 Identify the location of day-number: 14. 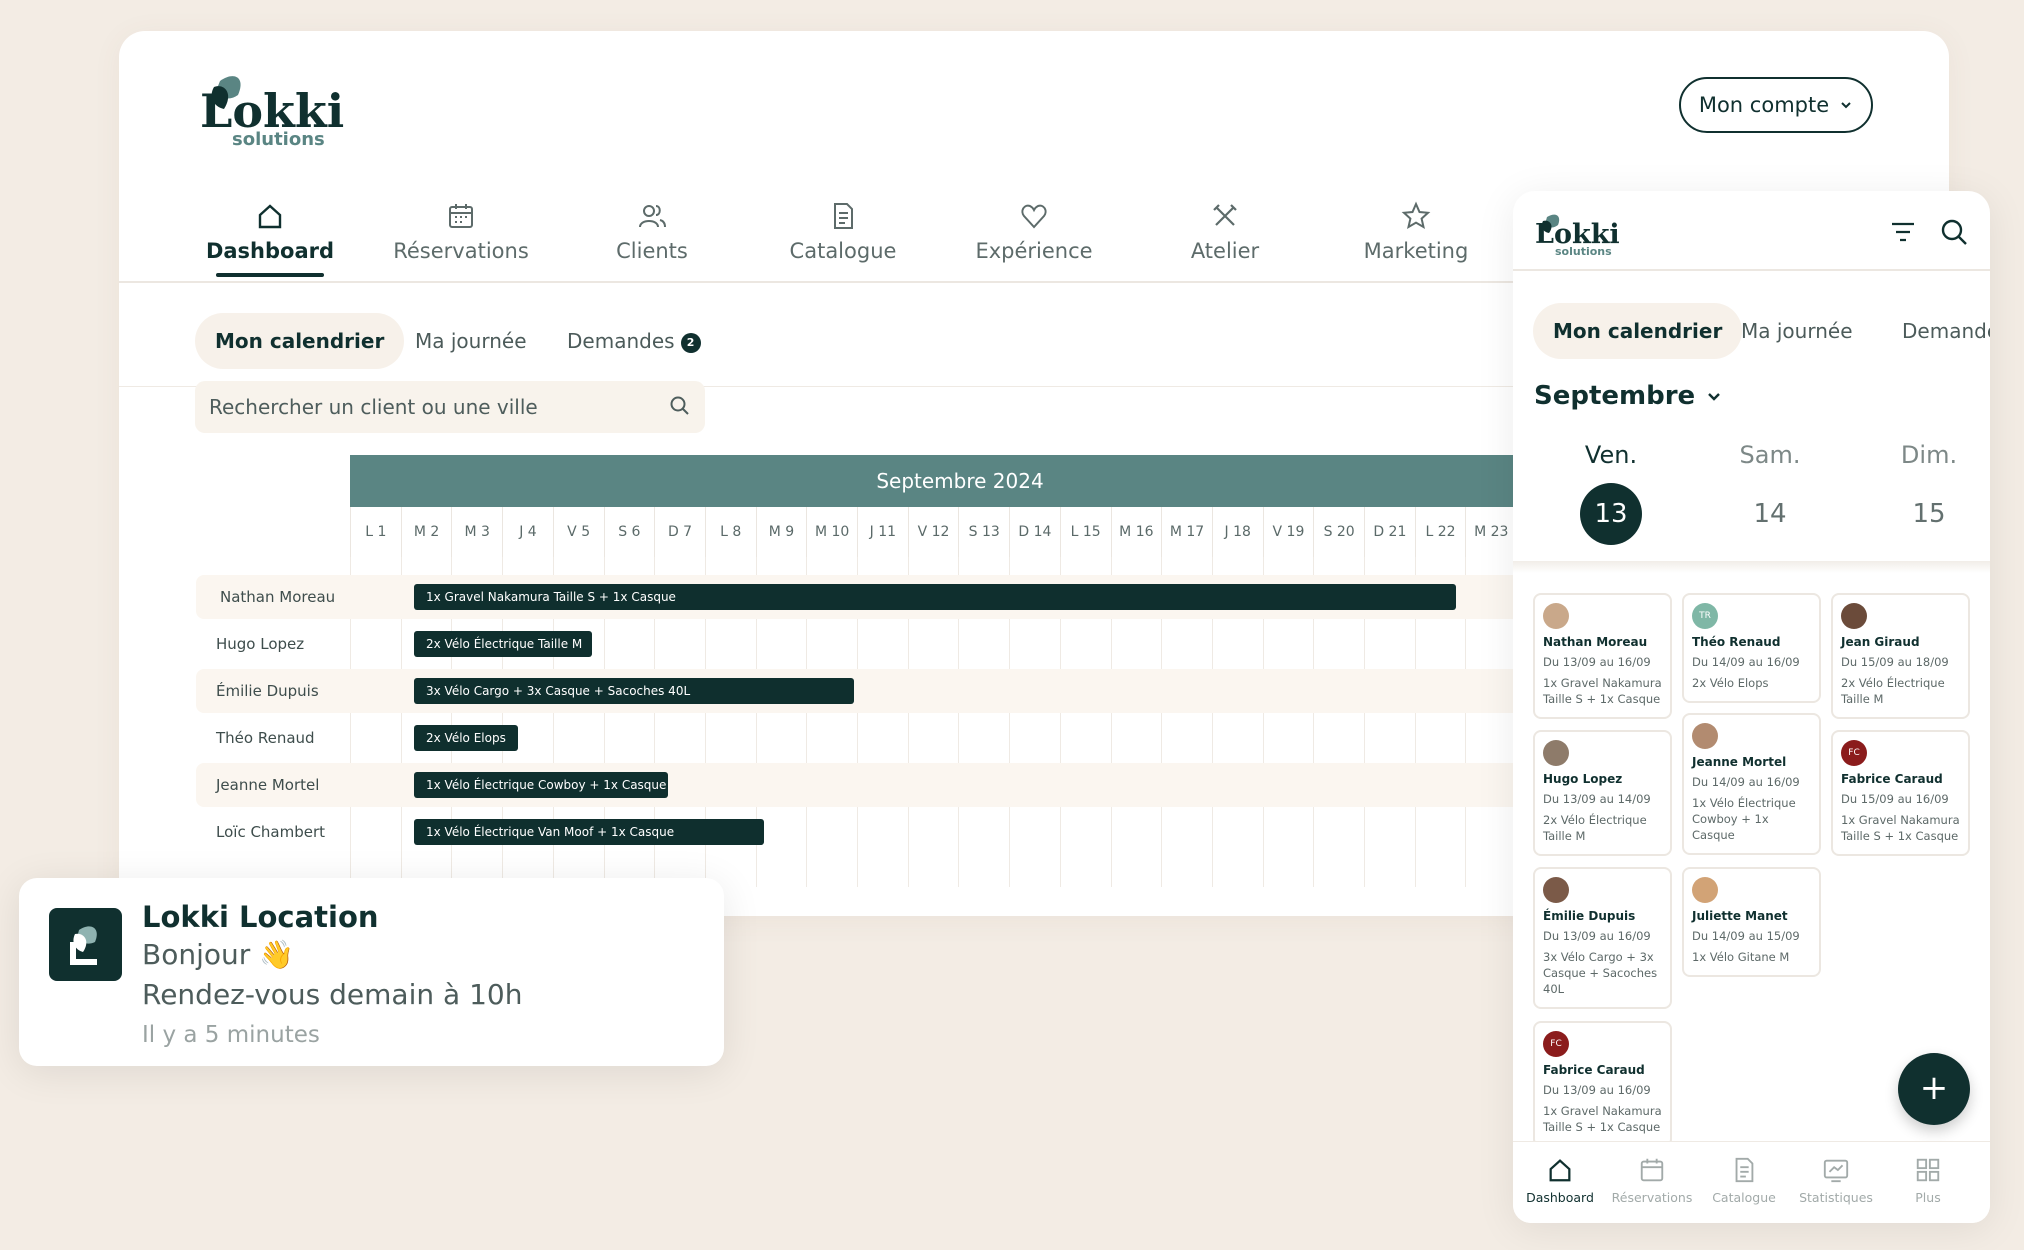
(1770, 514).